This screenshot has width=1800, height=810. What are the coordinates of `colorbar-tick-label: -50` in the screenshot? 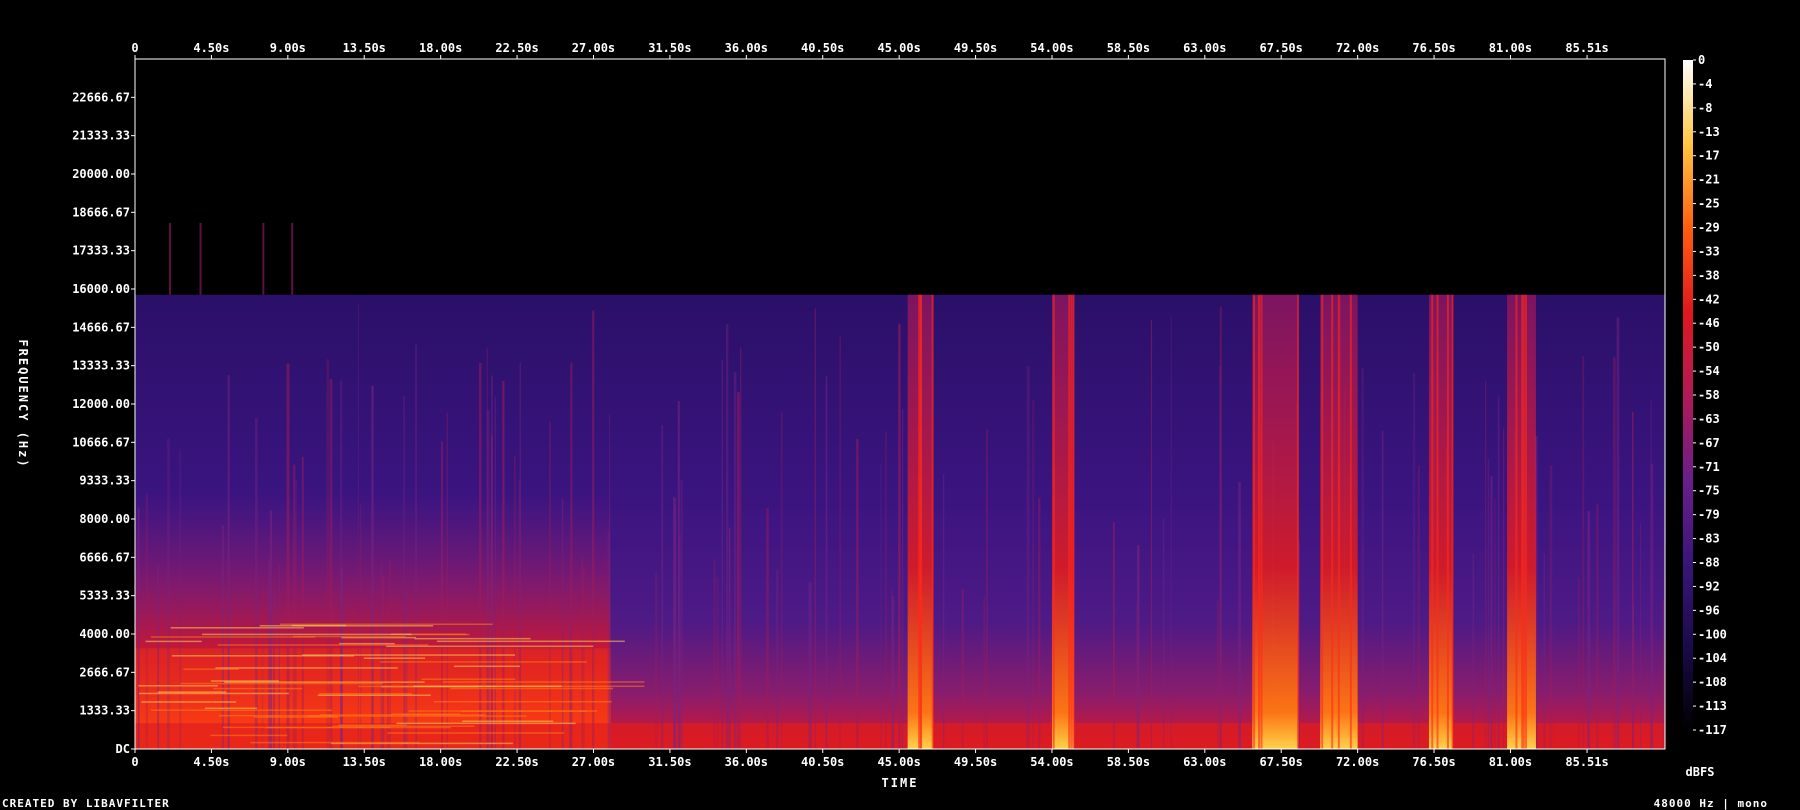 It's located at (1709, 347).